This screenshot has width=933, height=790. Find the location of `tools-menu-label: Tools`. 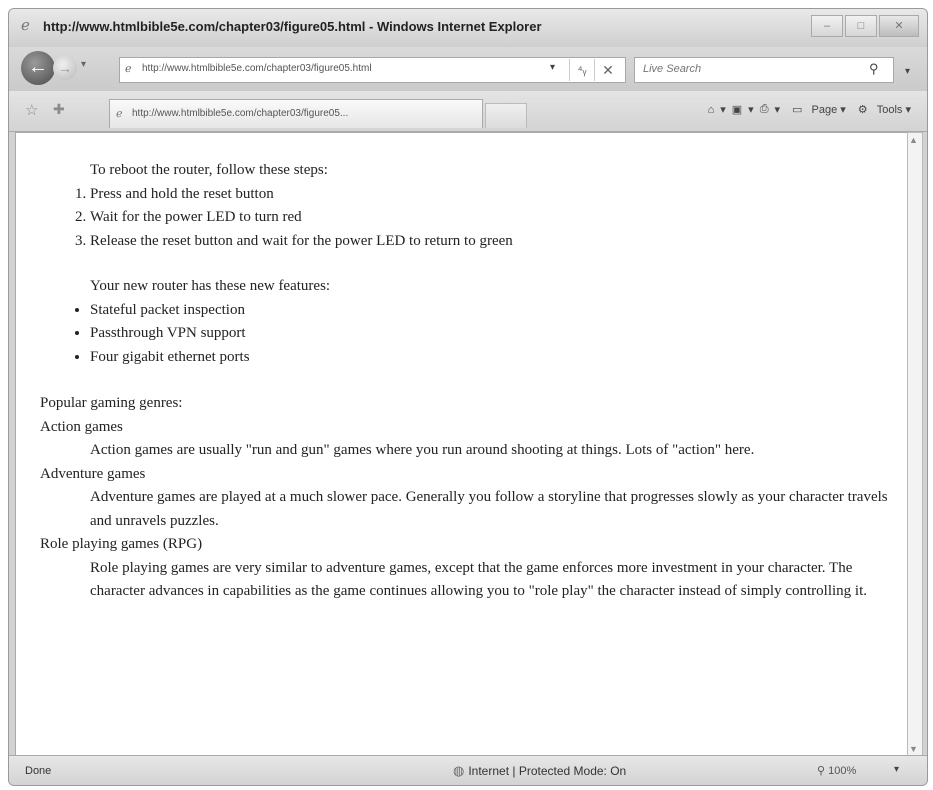

tools-menu-label: Tools is located at coordinates (889, 110).